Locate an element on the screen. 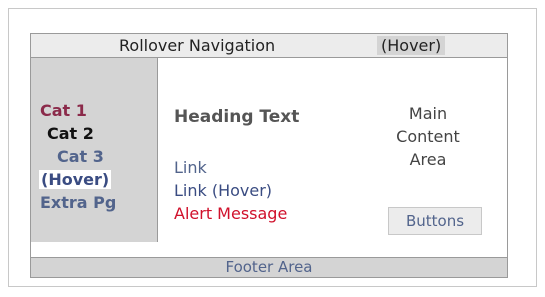  title-bar: Rollover Navigation (Hover) is located at coordinates (269, 46).